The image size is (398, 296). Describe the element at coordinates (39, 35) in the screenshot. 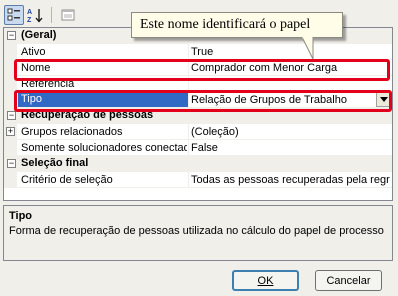

I see `category-label: (Geral)` at that location.